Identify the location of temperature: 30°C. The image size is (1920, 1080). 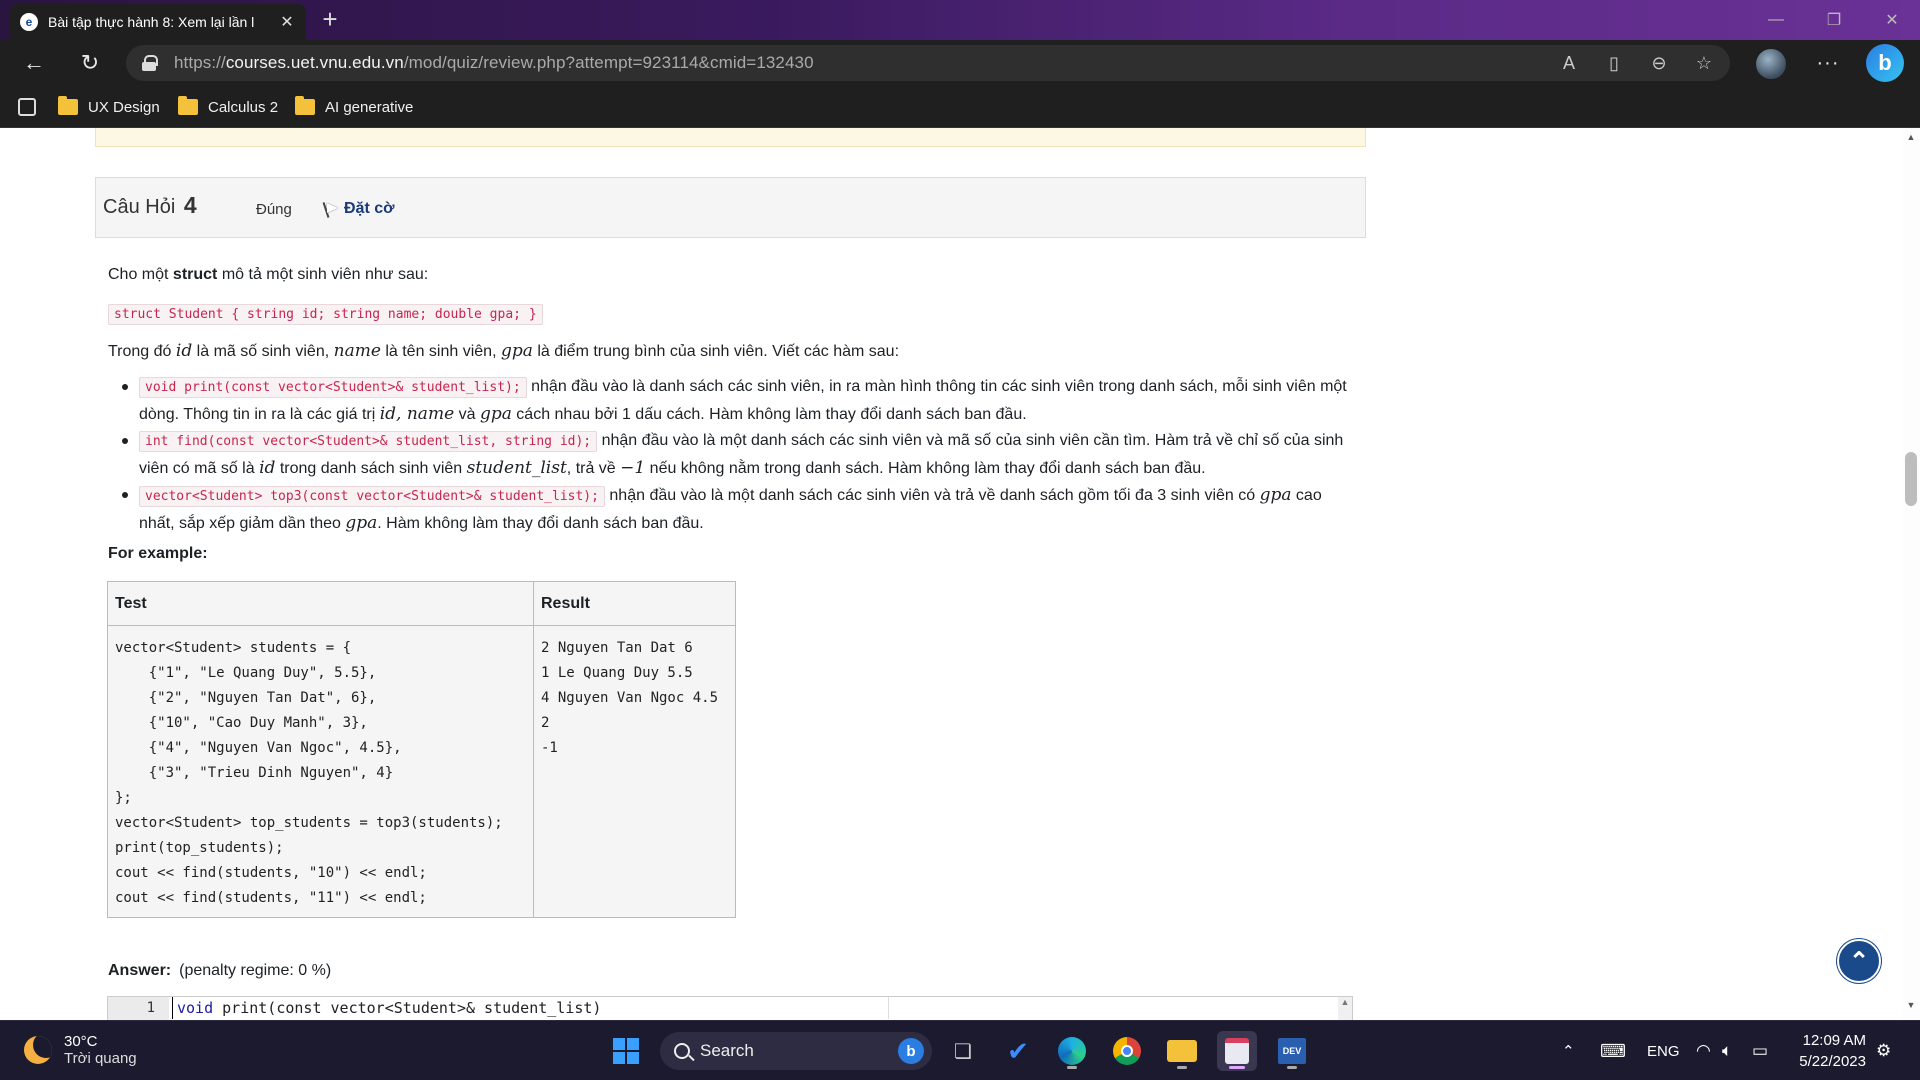
(81, 1041).